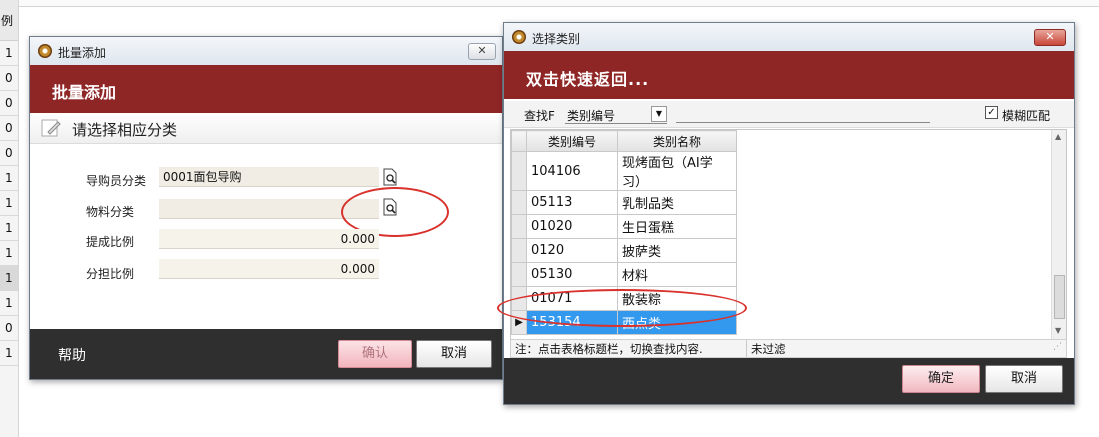  I want to click on table-row: 0120 披萨类, so click(624, 250).